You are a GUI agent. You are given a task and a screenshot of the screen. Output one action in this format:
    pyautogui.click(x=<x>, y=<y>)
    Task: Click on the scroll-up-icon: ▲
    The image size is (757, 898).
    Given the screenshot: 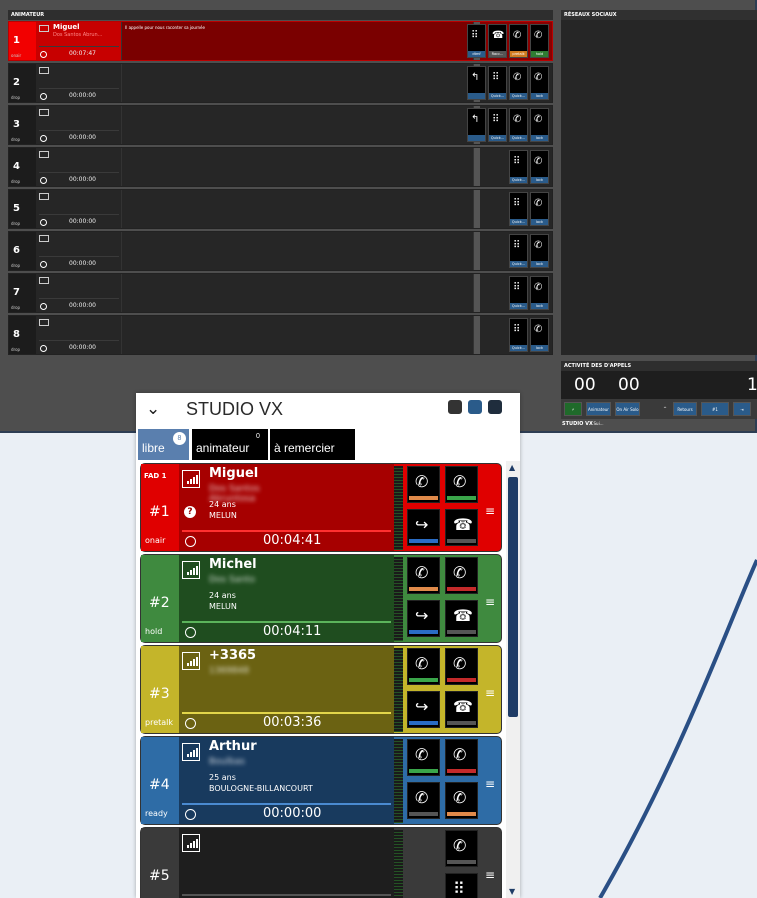 What is the action you would take?
    pyautogui.click(x=512, y=467)
    